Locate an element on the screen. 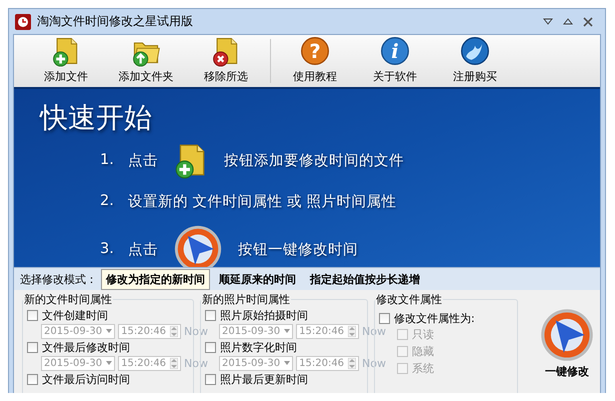 The height and width of the screenshot is (401, 615). group-title: 新的照片时间属性 is located at coordinates (246, 299).